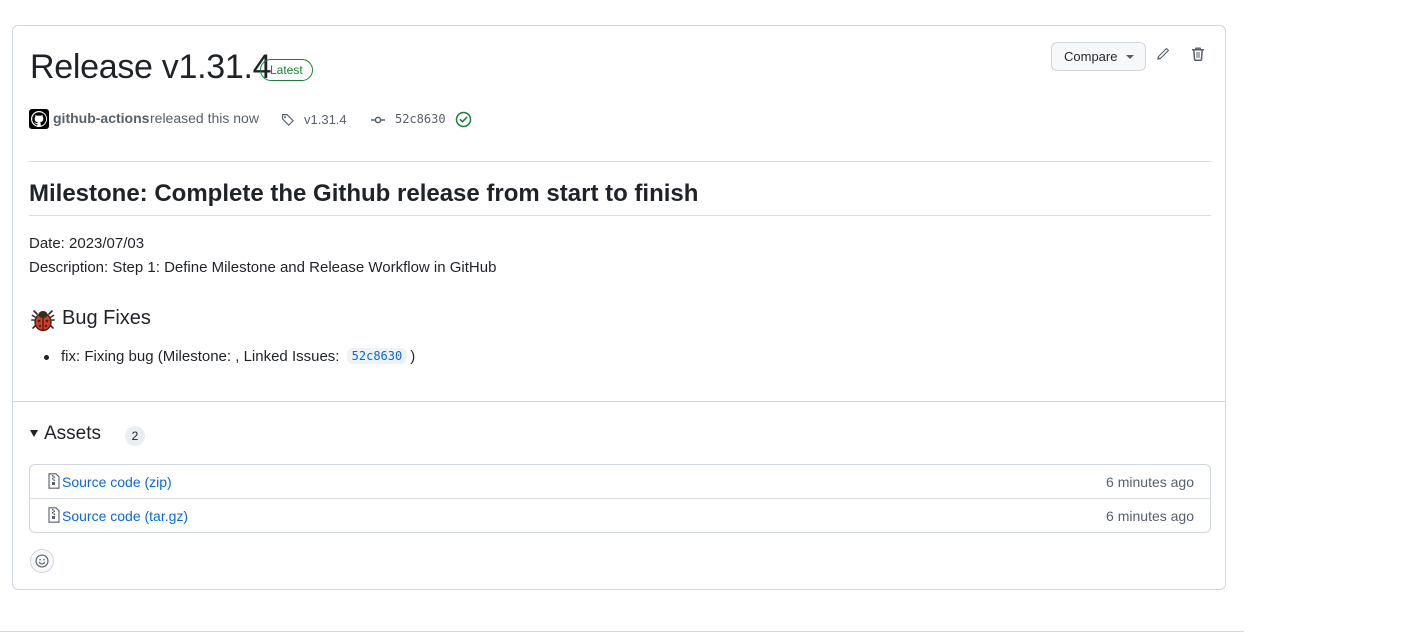 The image size is (1407, 643). Describe the element at coordinates (286, 70) in the screenshot. I see `latest-badge: Latest` at that location.